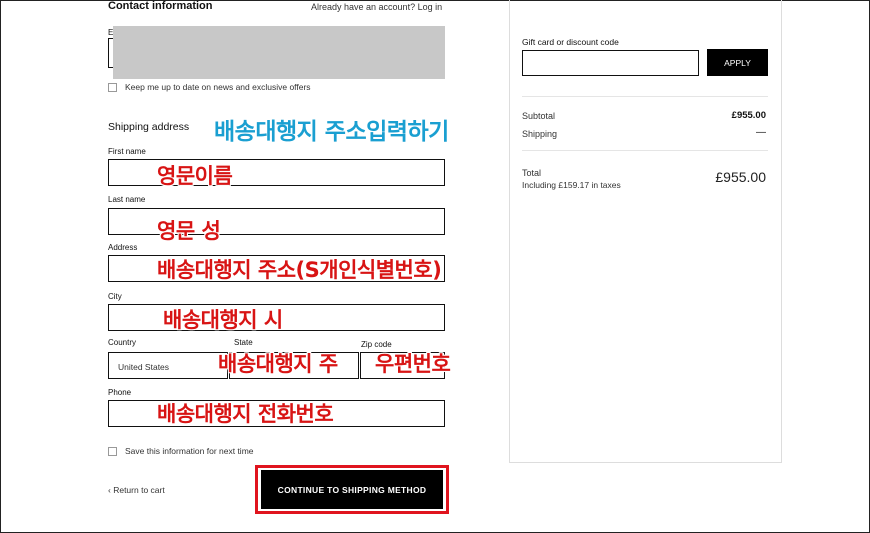 This screenshot has height=533, width=870. I want to click on total-value: £955.00, so click(740, 177).